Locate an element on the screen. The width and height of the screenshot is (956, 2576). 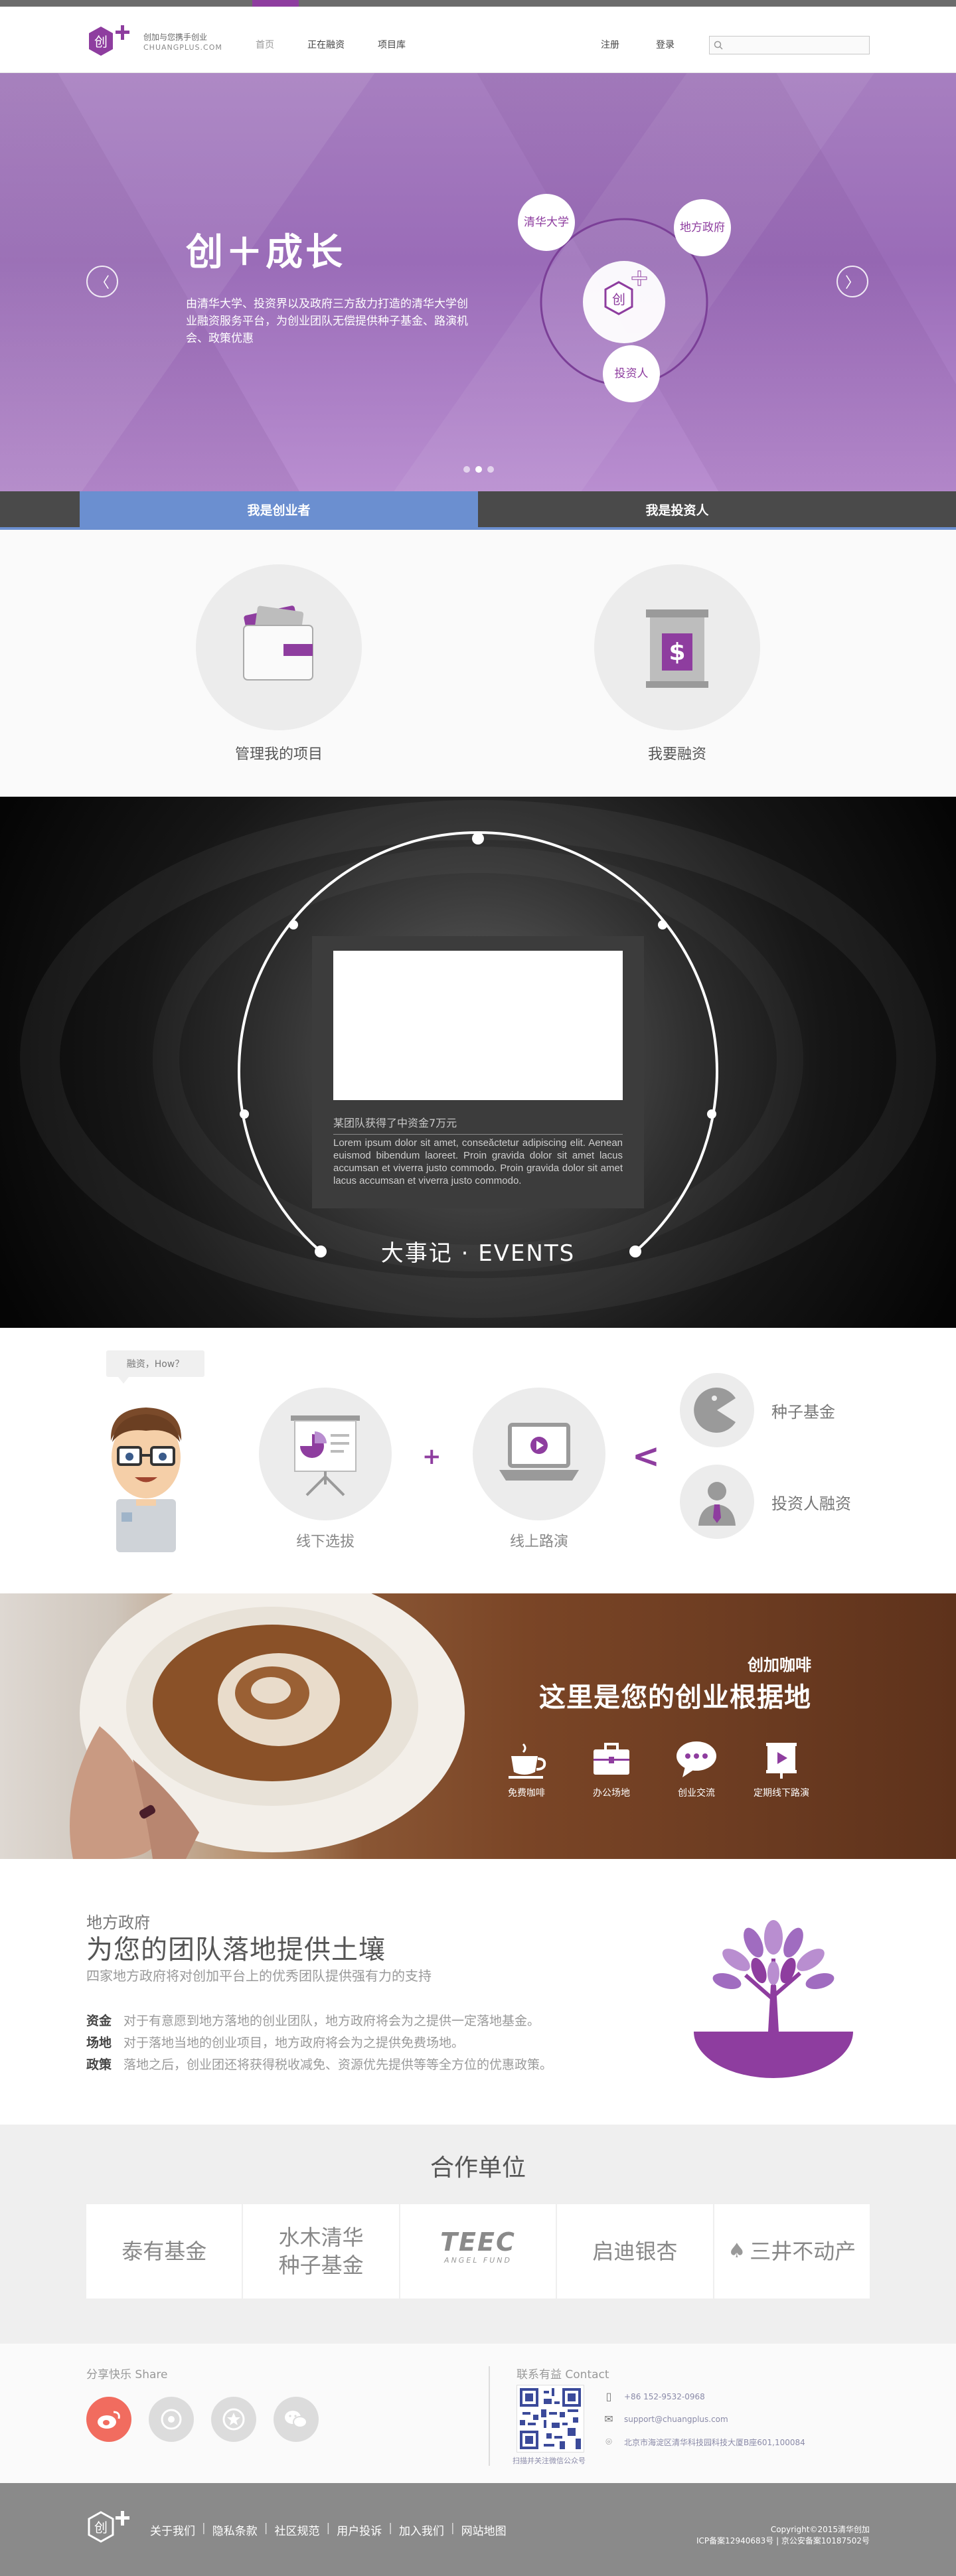
laptop-icon is located at coordinates (539, 1452).